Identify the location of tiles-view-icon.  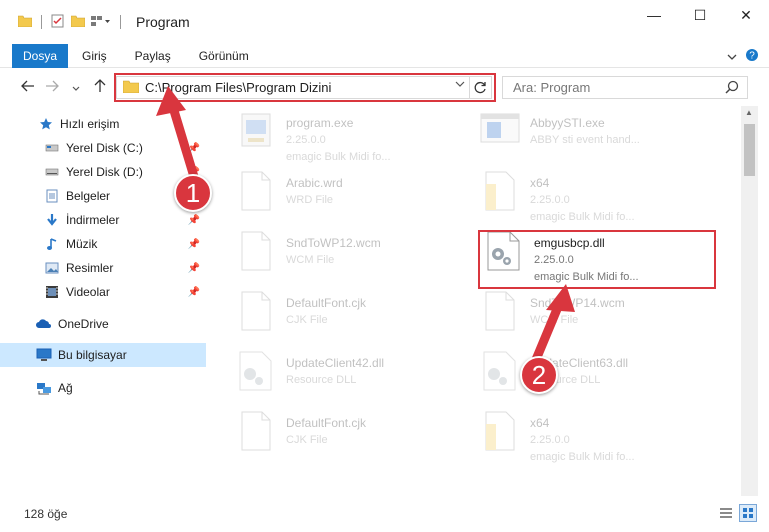
(748, 513).